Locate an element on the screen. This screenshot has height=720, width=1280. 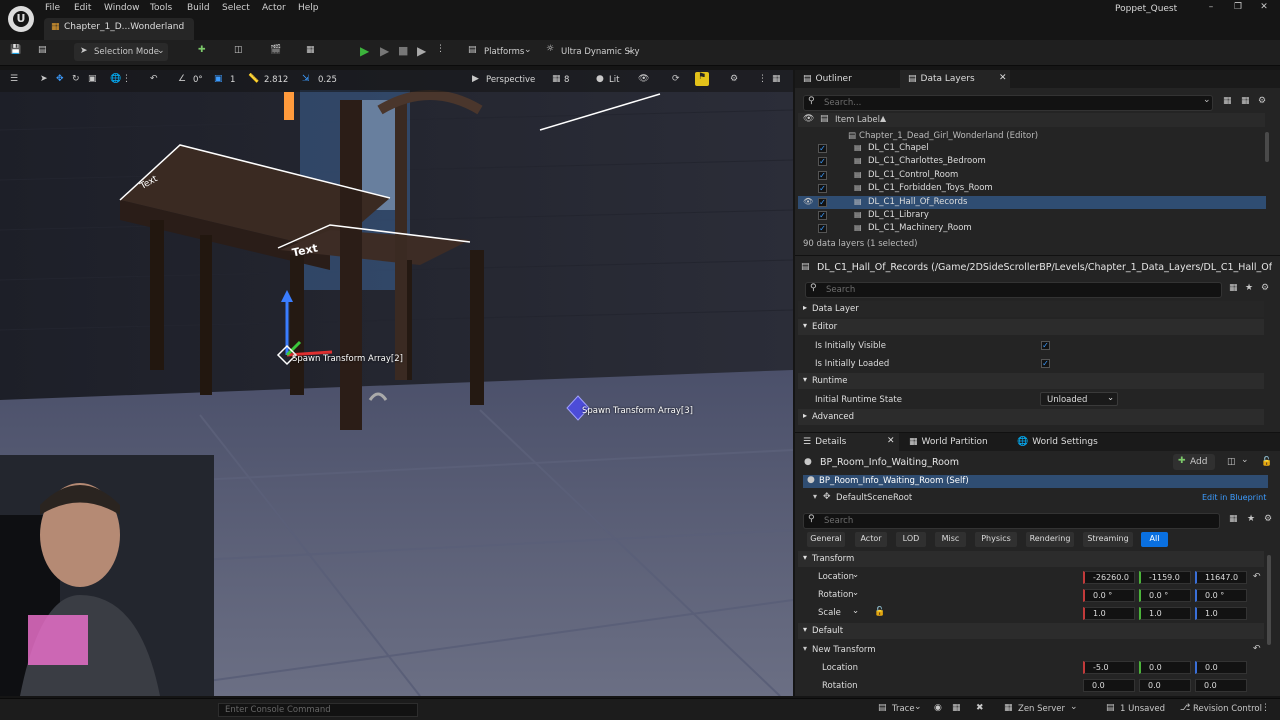
camera-speed-icon: 📏 is located at coordinates (253, 79).